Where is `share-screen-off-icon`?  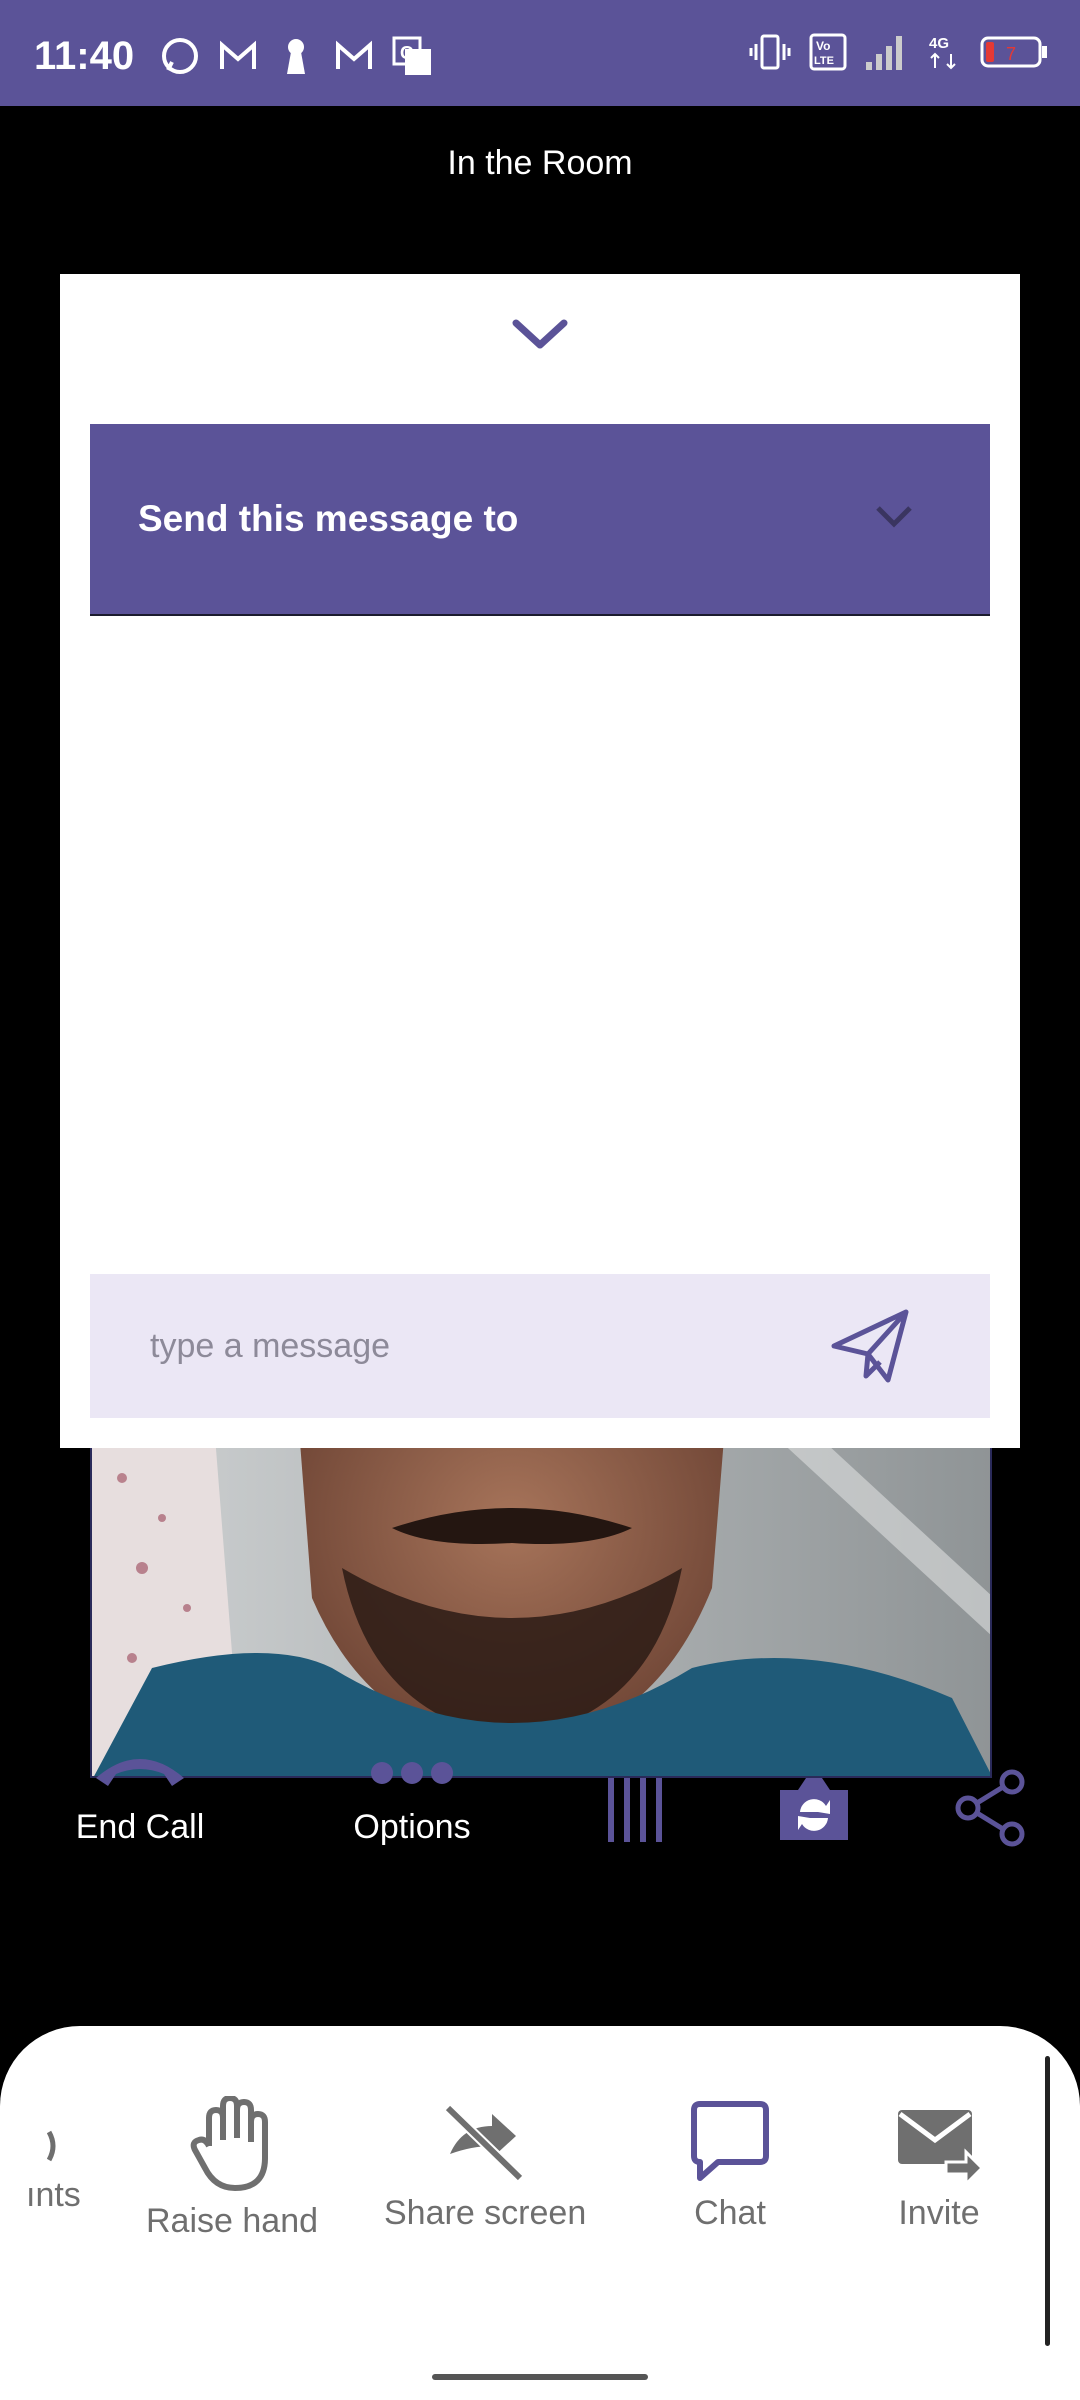 share-screen-off-icon is located at coordinates (484, 2143).